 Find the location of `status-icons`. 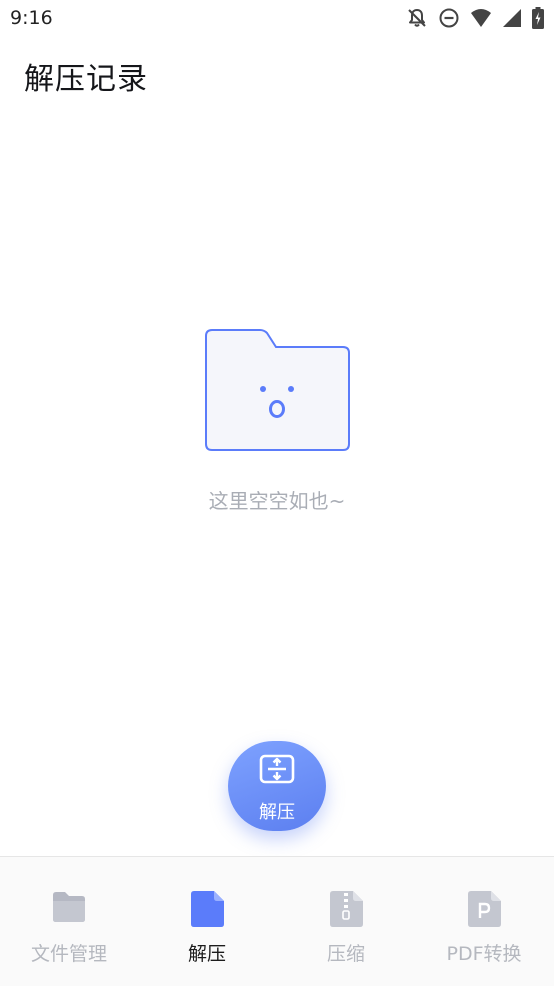

status-icons is located at coordinates (475, 18).